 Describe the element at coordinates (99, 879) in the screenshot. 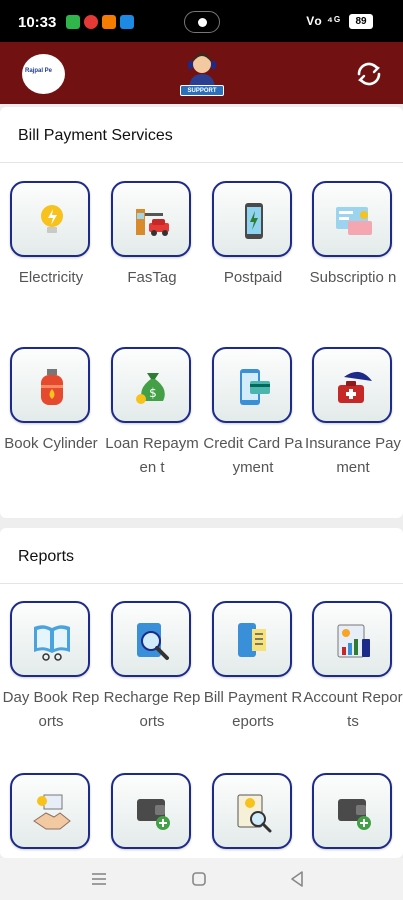

I see `menu-icon` at that location.